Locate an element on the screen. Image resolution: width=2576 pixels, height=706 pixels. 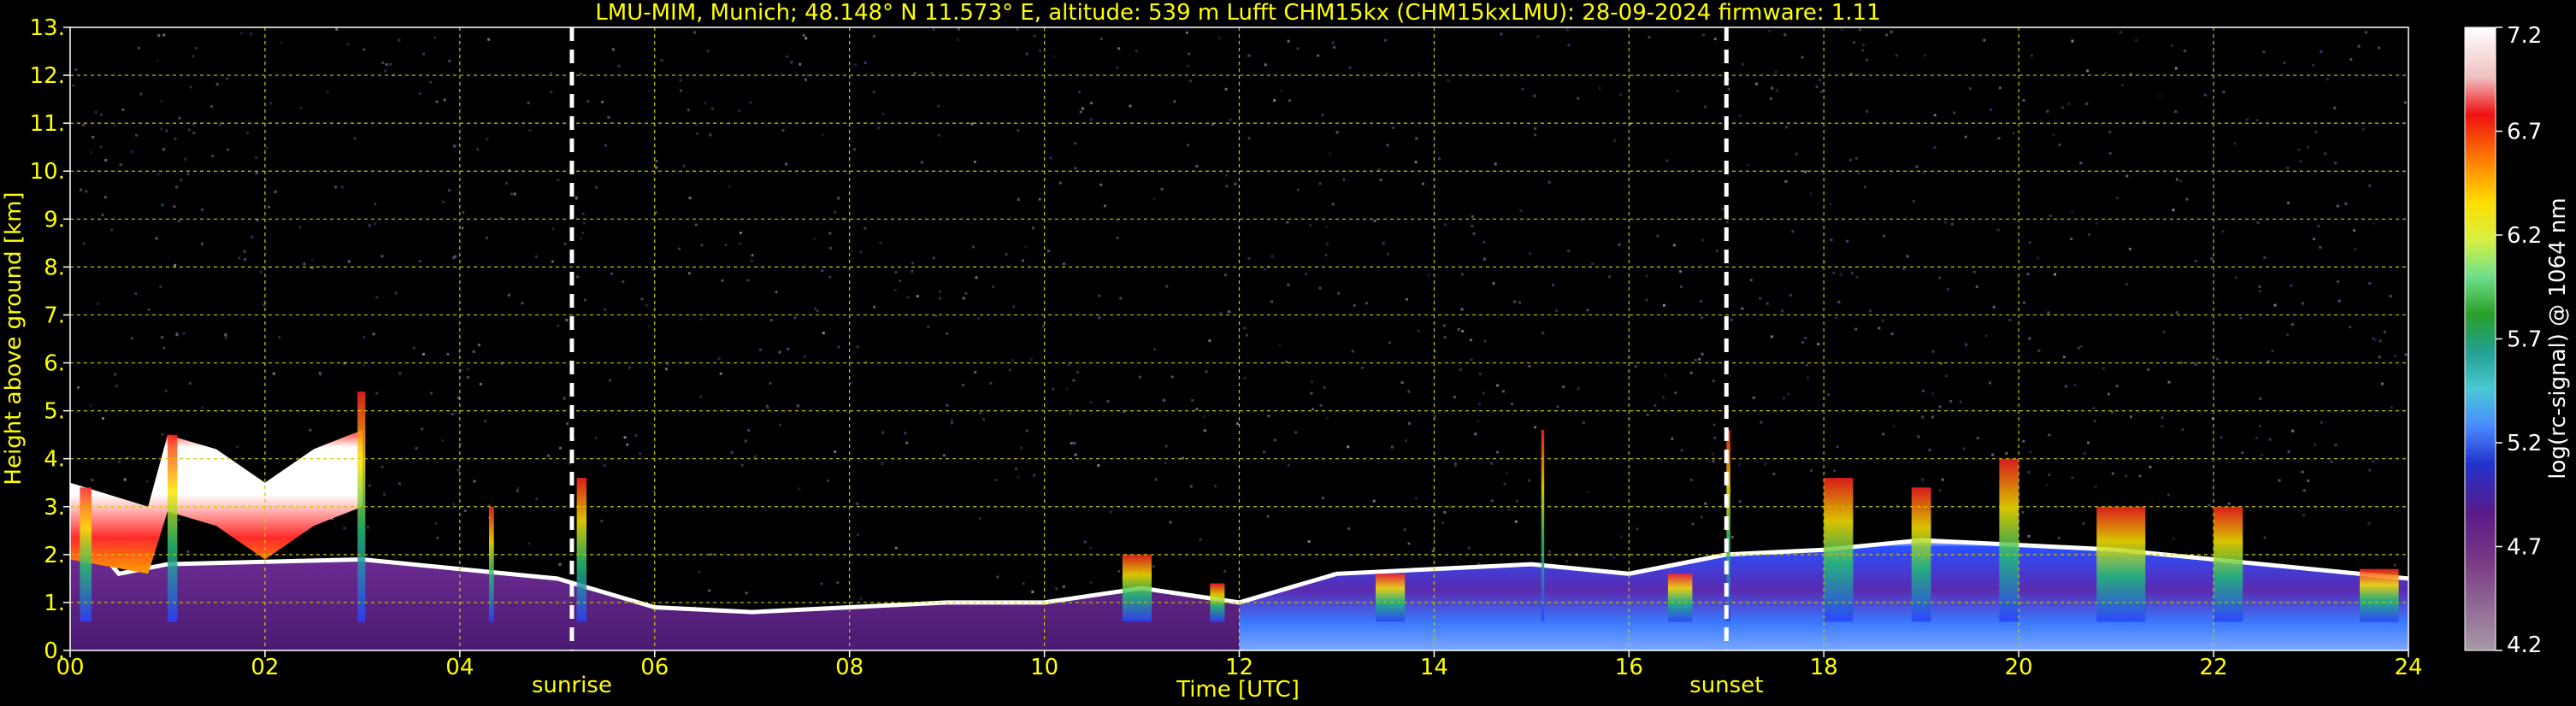
y-tick-label: 10. is located at coordinates (47, 172).